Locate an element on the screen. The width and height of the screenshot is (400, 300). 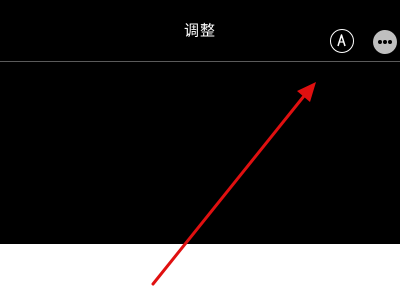
markup-button is located at coordinates (342, 41).